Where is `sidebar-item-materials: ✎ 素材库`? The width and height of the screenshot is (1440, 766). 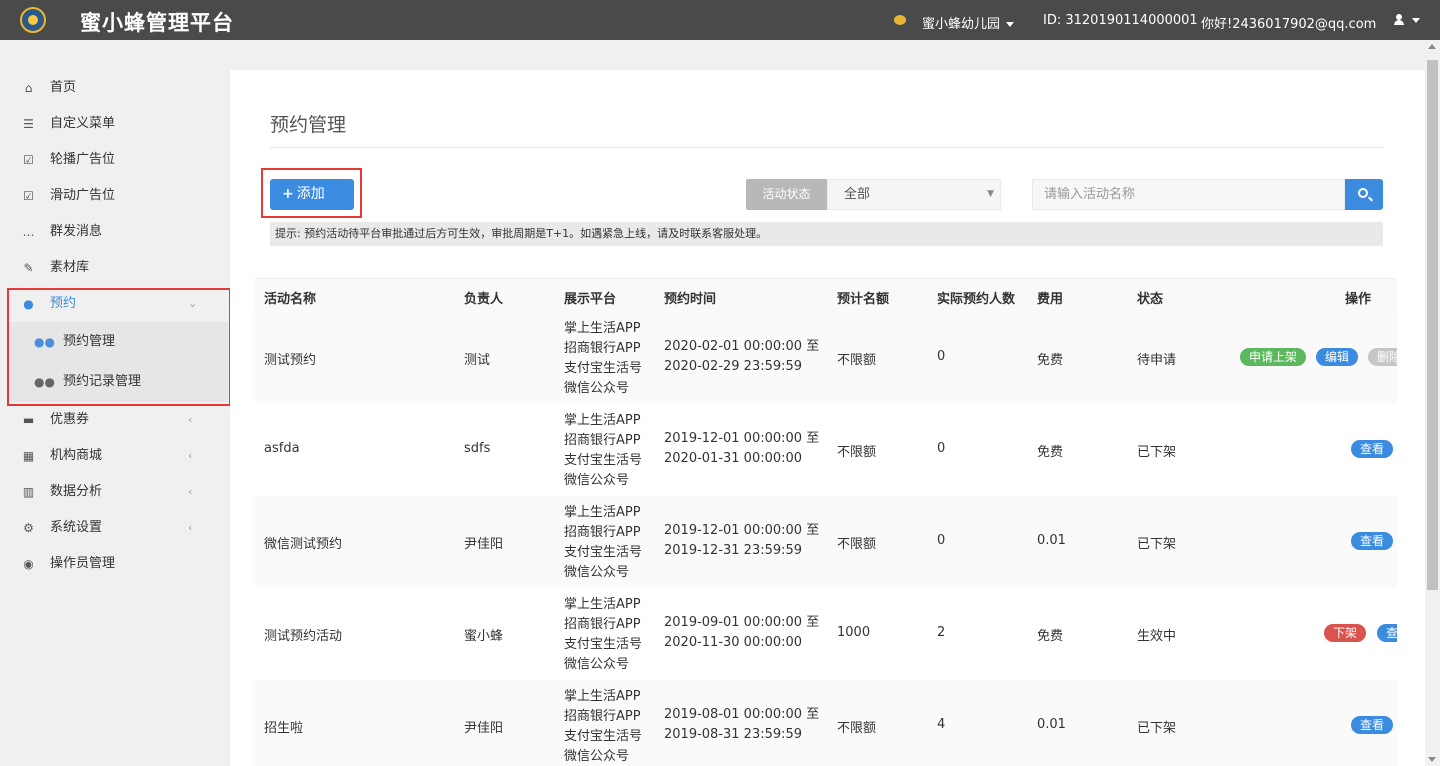 sidebar-item-materials: ✎ 素材库 is located at coordinates (115, 268).